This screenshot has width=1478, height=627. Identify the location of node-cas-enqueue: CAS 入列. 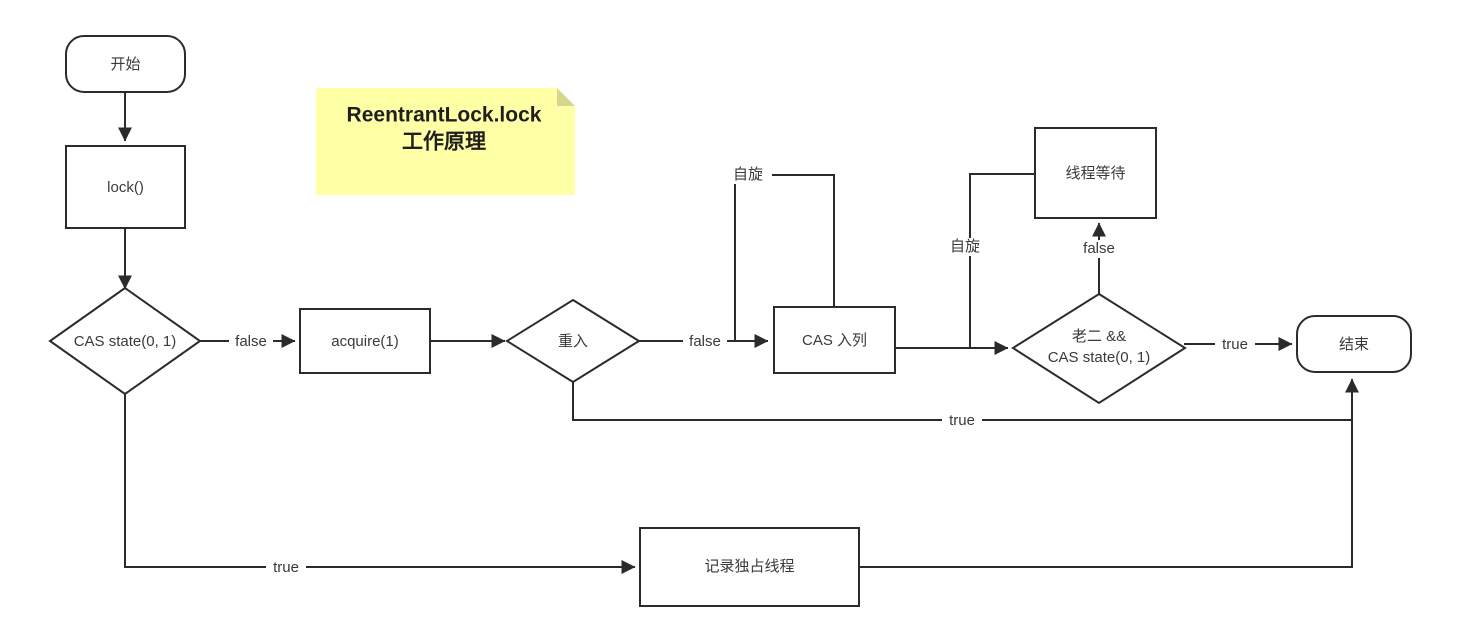
(834, 340).